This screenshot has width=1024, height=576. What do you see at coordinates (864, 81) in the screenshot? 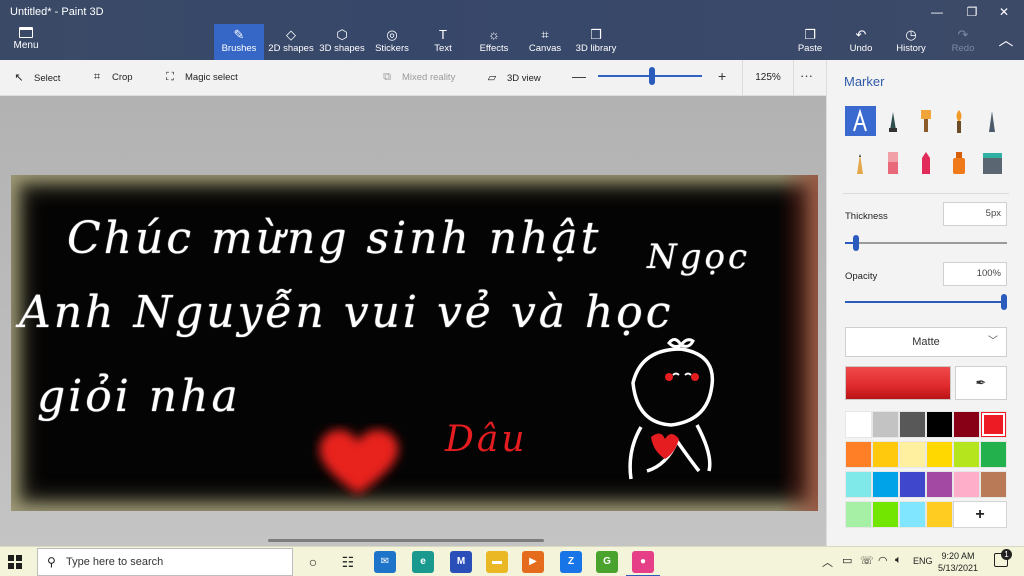
I see `panel-title: Marker` at bounding box center [864, 81].